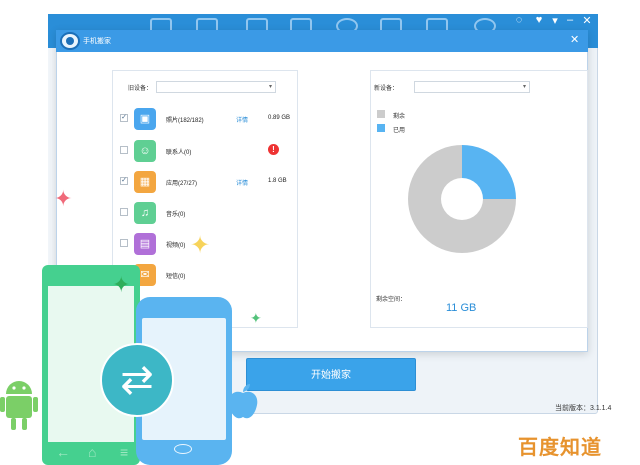 The image size is (640, 465). What do you see at coordinates (182, 184) in the screenshot?
I see `item-label: 应用(27/27)` at bounding box center [182, 184].